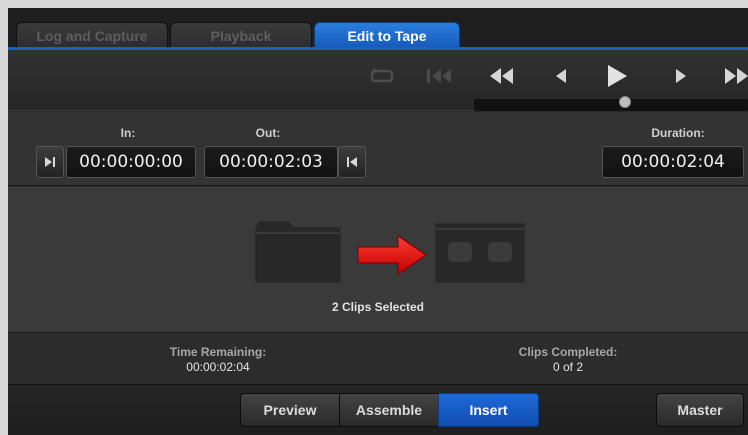 Image resolution: width=748 pixels, height=435 pixels. Describe the element at coordinates (290, 410) in the screenshot. I see `preview-button: Preview` at that location.